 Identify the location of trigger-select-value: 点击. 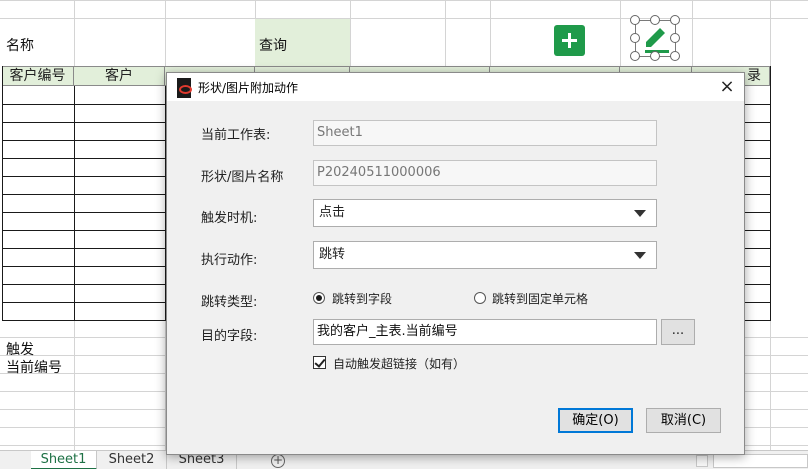
(332, 212).